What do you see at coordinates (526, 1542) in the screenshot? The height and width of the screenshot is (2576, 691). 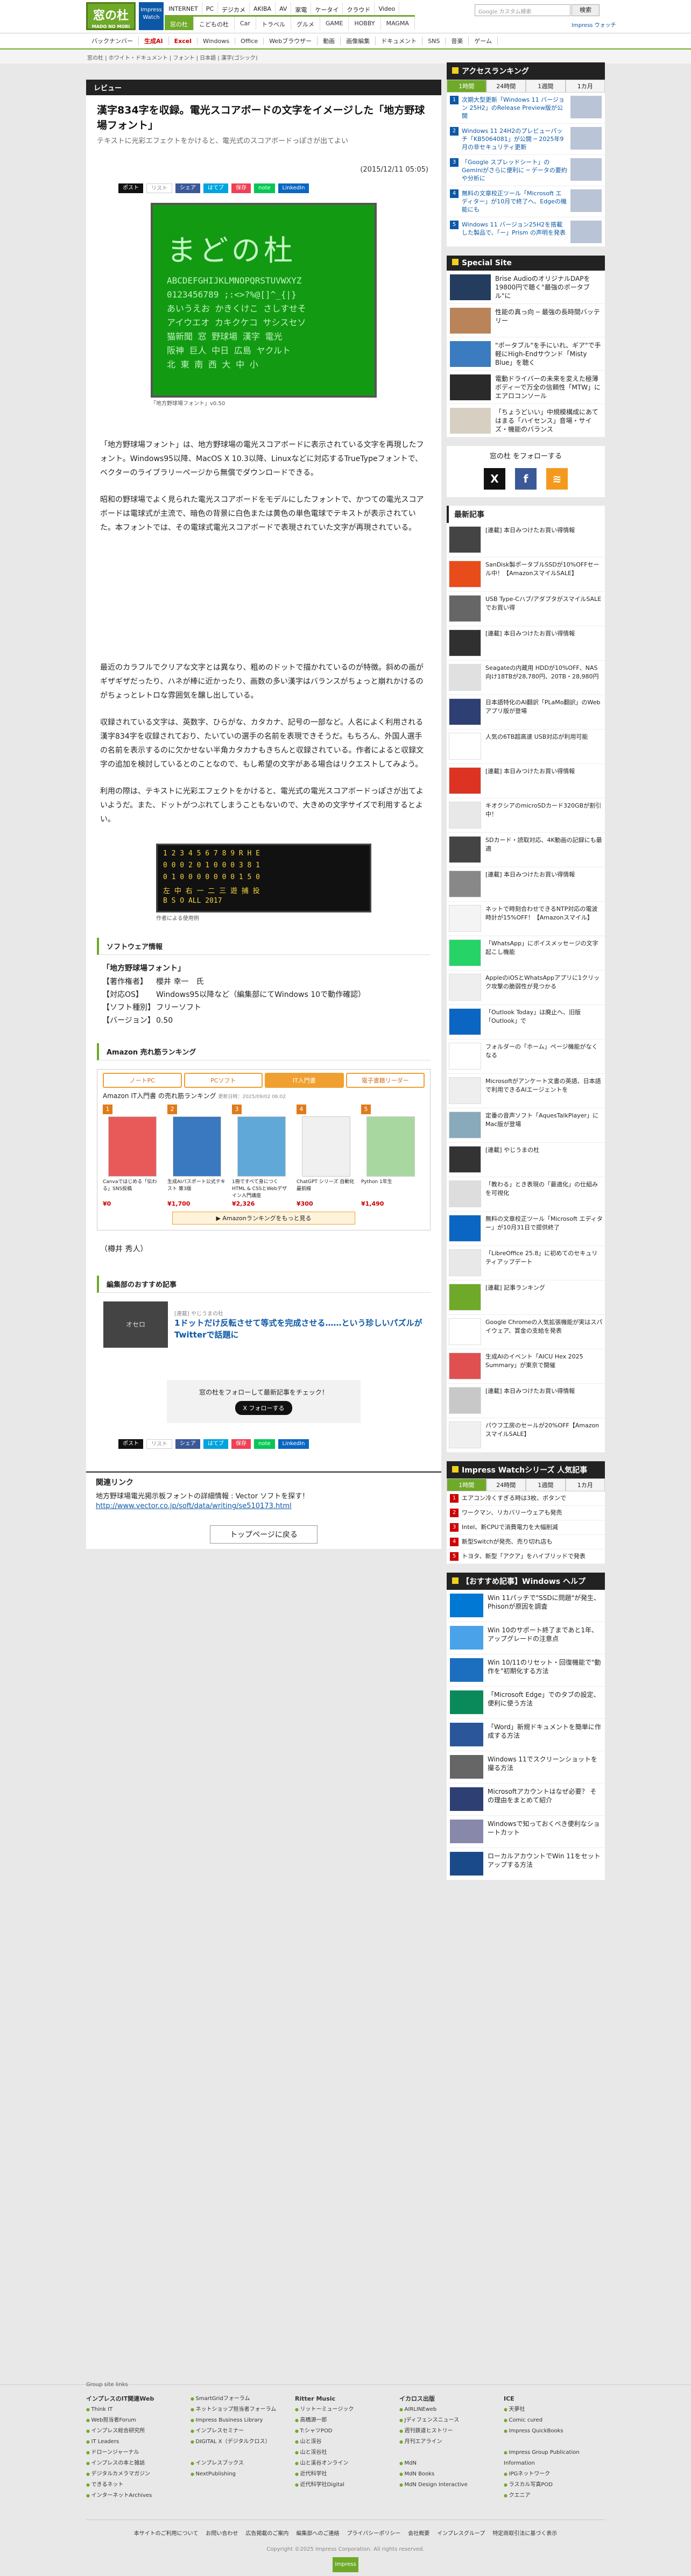 I see `iw-item: 4 新型Switchが発売、売り切れ店も` at bounding box center [526, 1542].